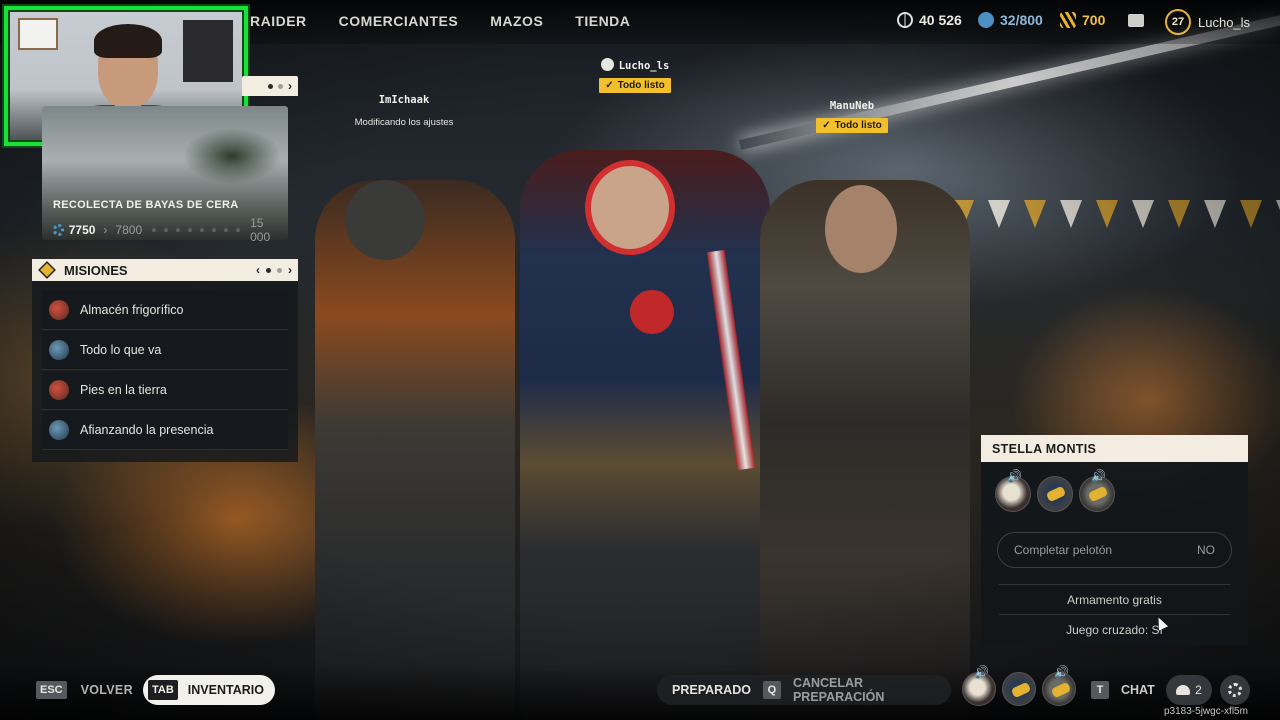 This screenshot has height=720, width=1280. I want to click on profile-username: Lucho_ls, so click(1224, 22).